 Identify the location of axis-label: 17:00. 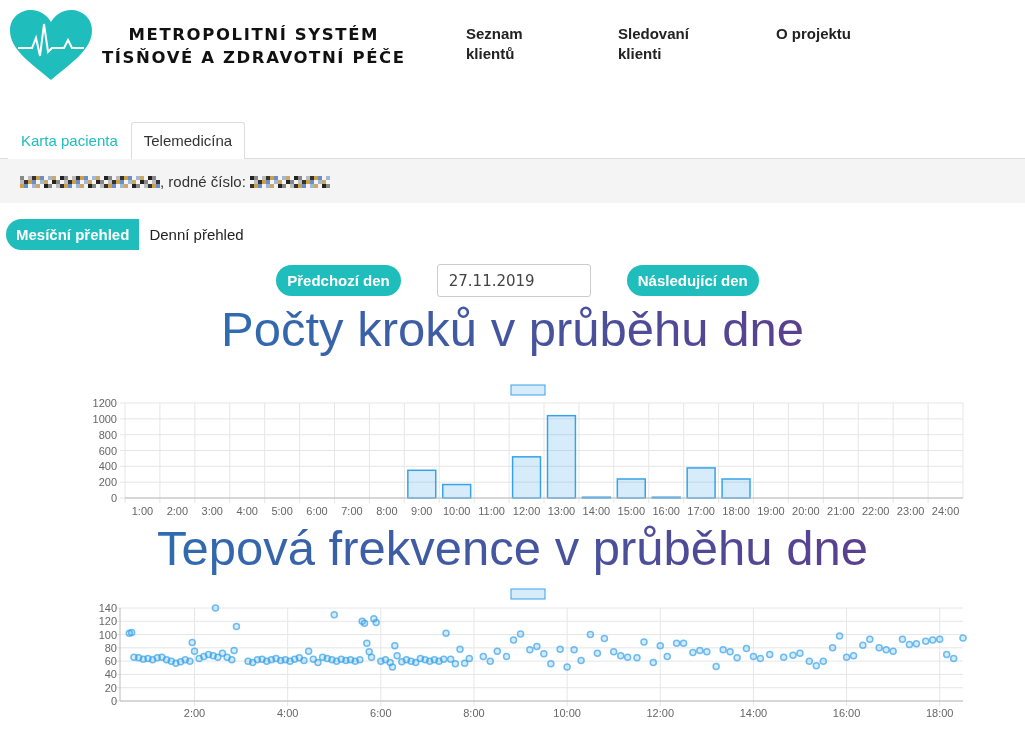
(701, 510).